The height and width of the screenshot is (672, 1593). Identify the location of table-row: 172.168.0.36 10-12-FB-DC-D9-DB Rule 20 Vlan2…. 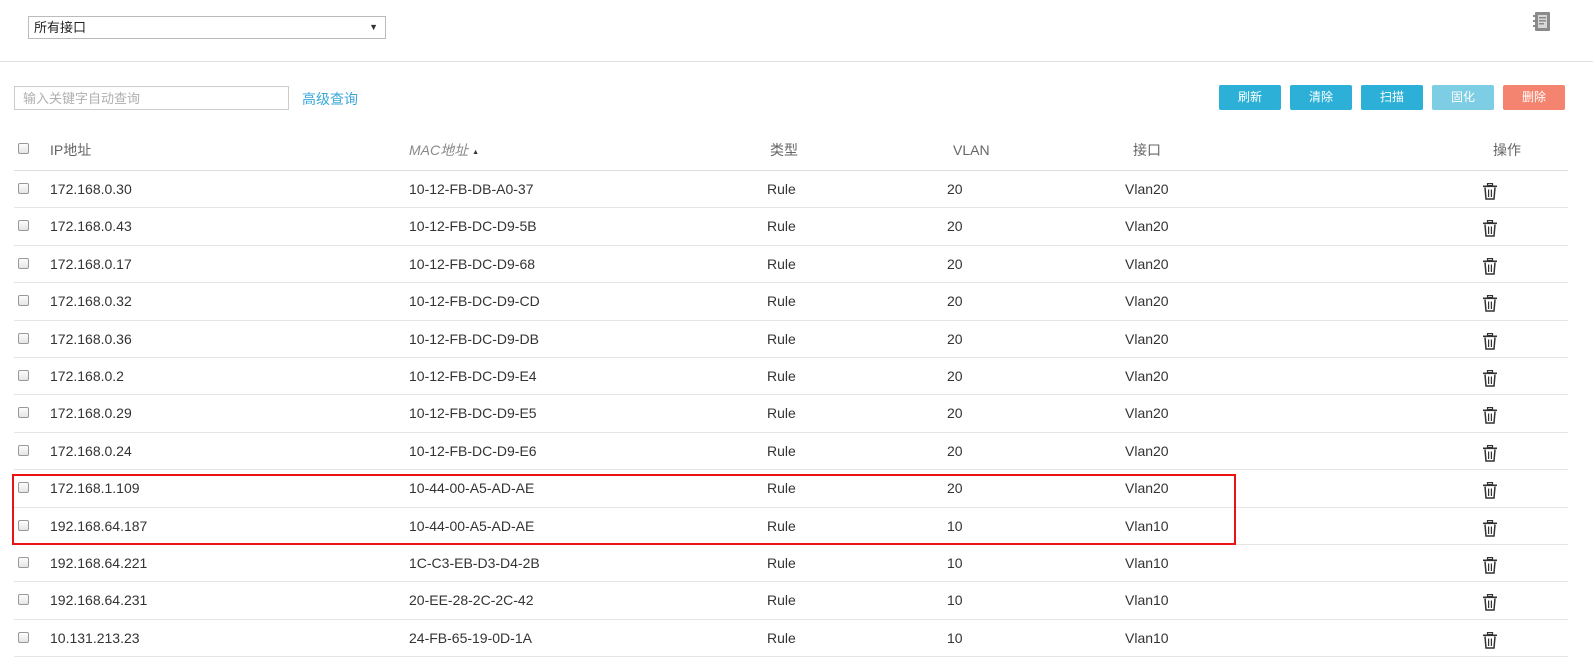
(791, 339).